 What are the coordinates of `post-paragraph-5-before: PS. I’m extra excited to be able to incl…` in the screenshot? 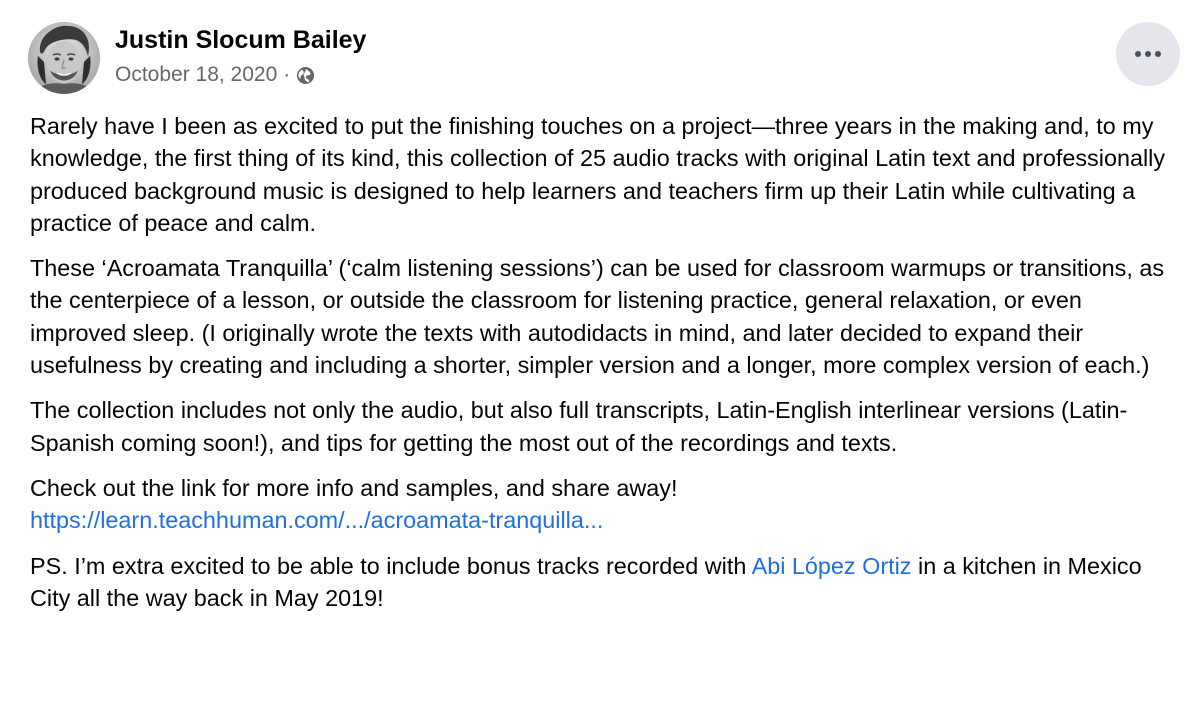 It's located at (391, 565).